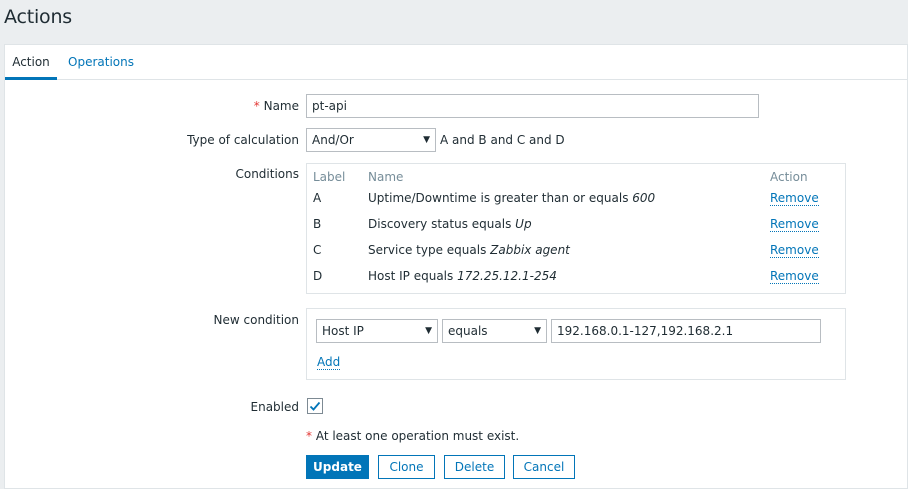 The width and height of the screenshot is (908, 489). I want to click on condition-label: A, so click(317, 198).